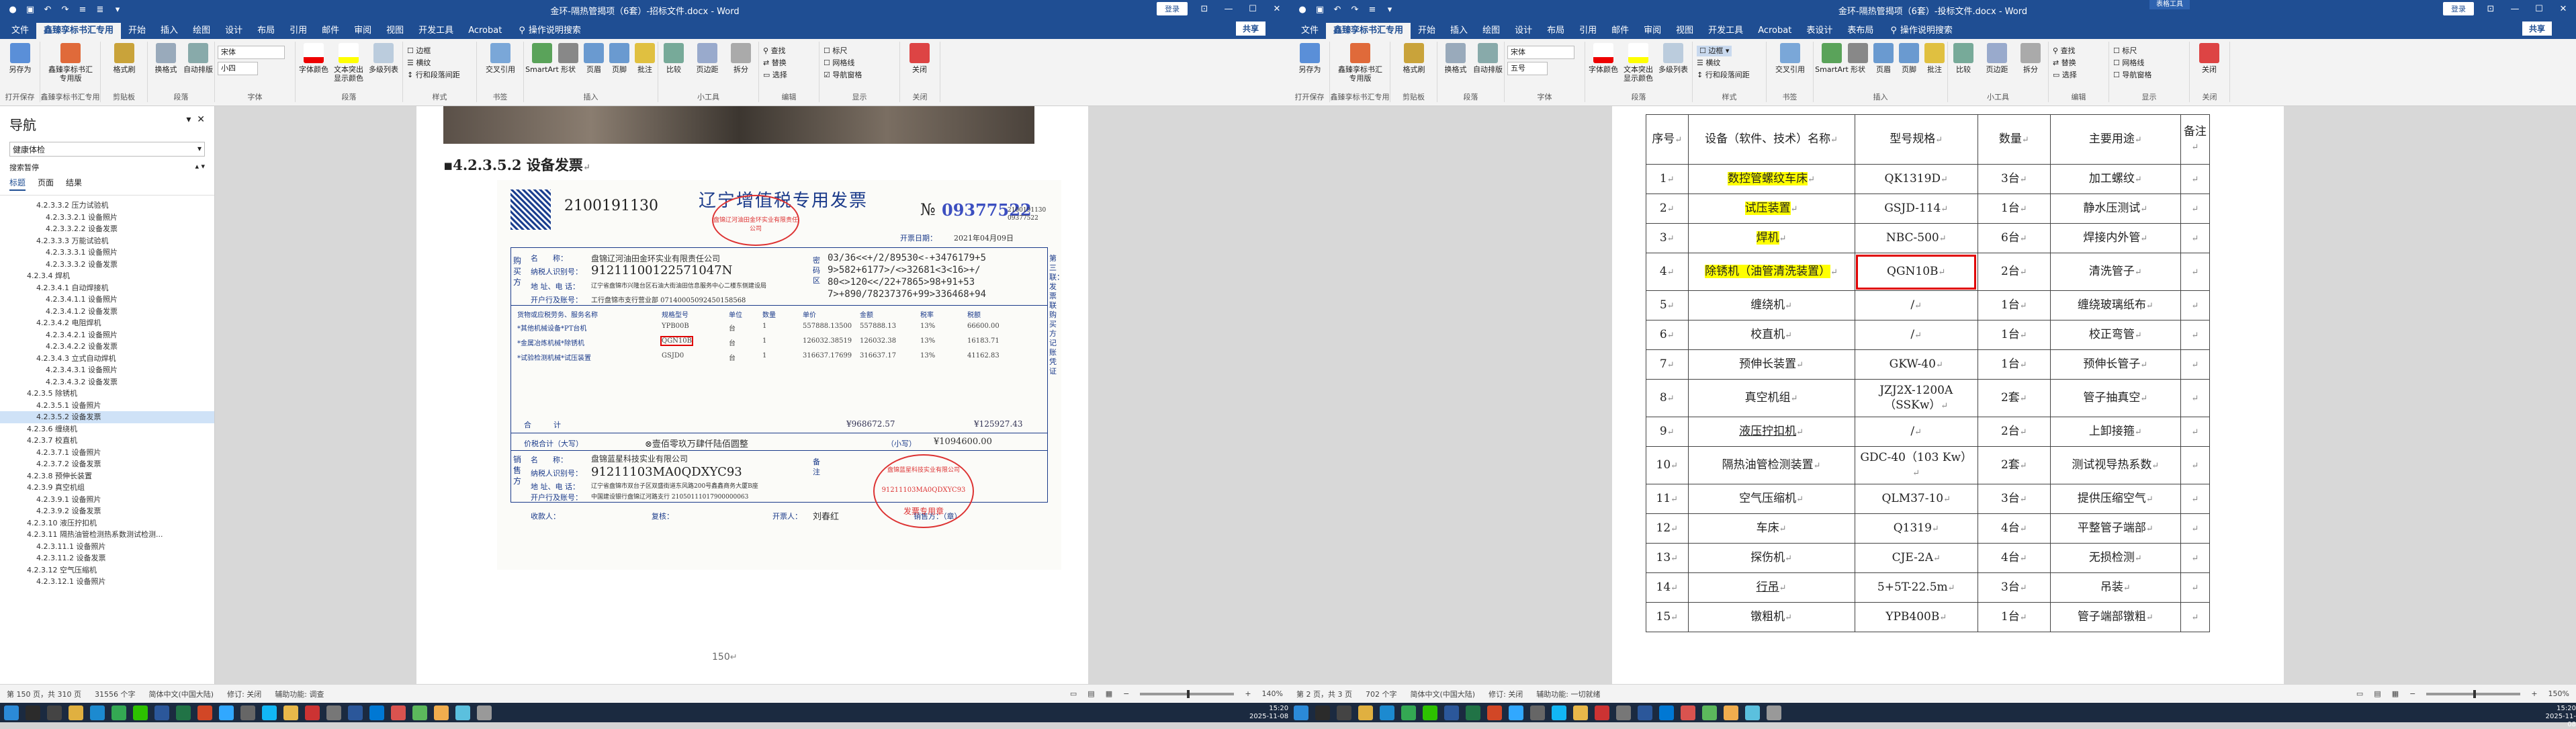  I want to click on status-track-changes: 修订: 关闭, so click(1506, 694).